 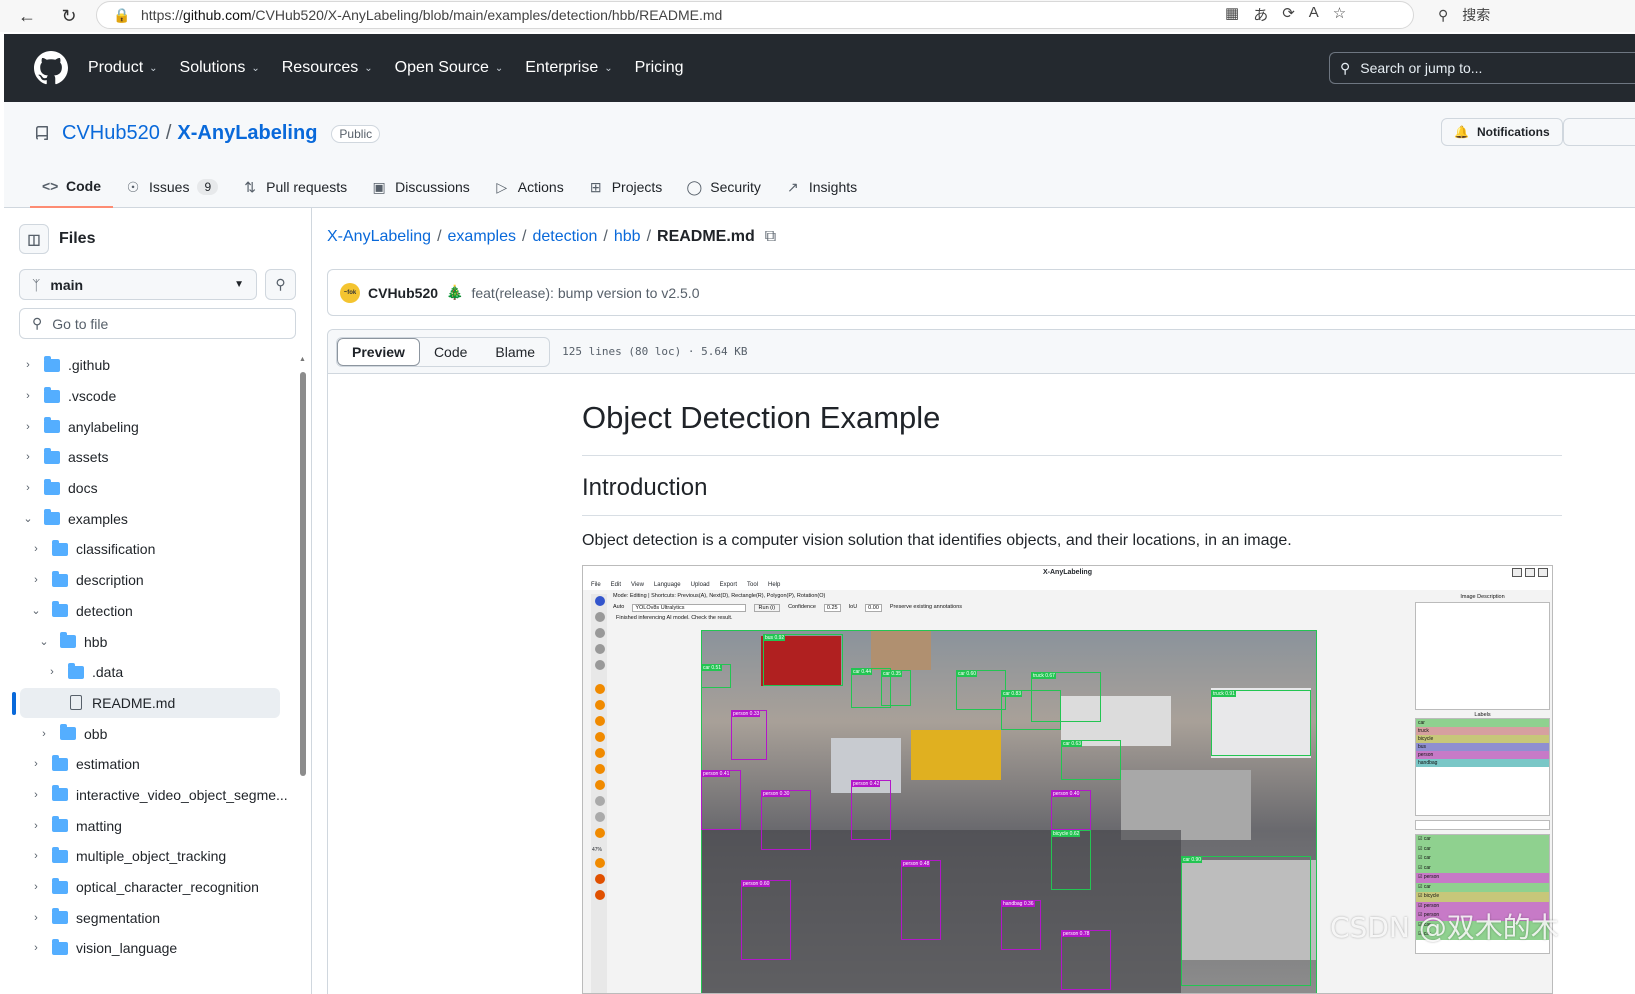 What do you see at coordinates (564, 237) in the screenshot?
I see `breadcrumb-detection-link: detection` at bounding box center [564, 237].